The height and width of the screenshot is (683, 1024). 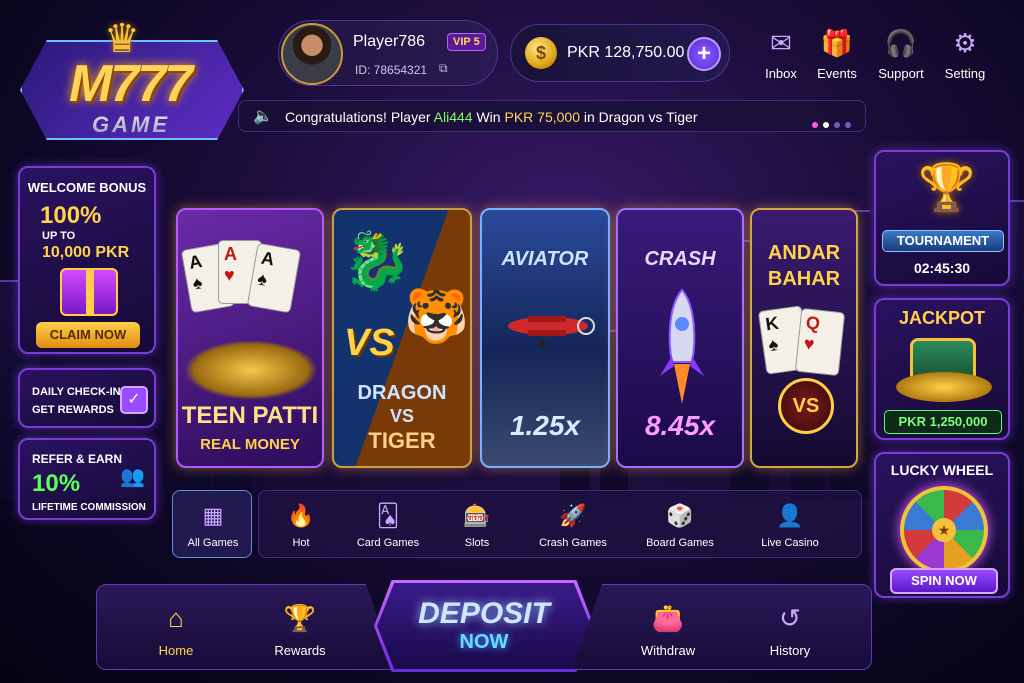 What do you see at coordinates (388, 525) in the screenshot?
I see `category-card-games: 🂡 Card Games` at bounding box center [388, 525].